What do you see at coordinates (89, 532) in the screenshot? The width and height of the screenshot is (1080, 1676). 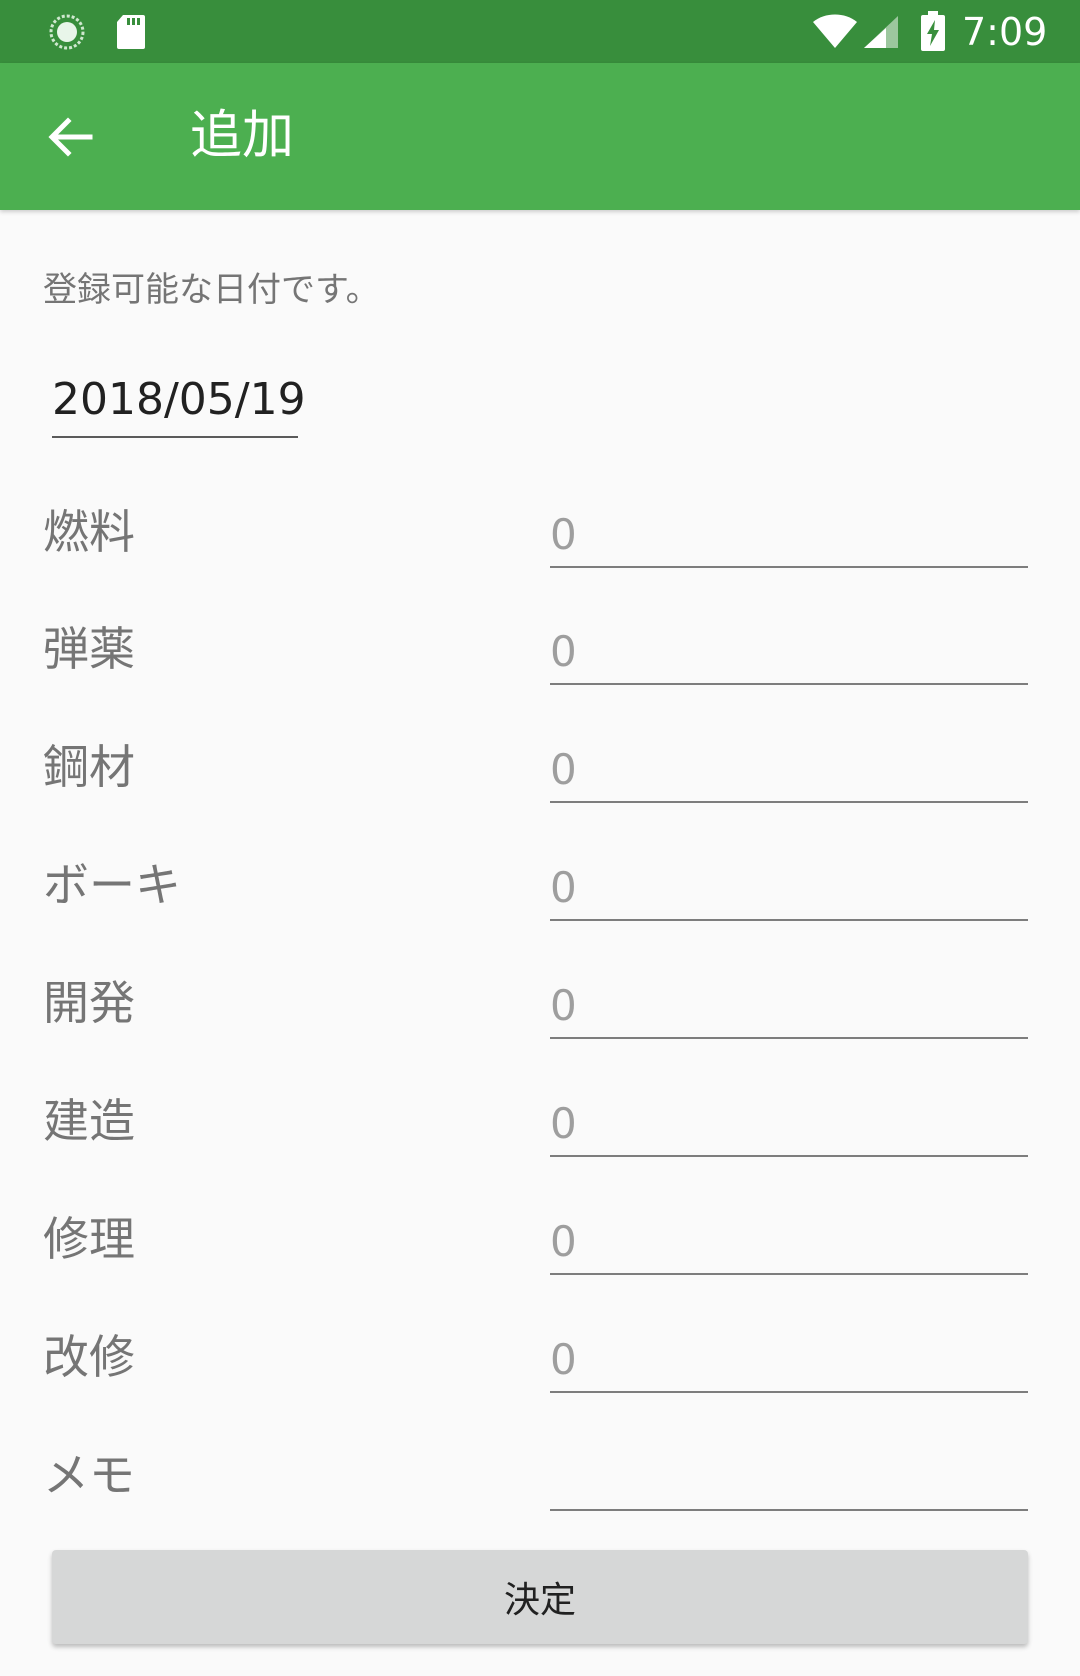 I see `fuel-label: 燃料` at bounding box center [89, 532].